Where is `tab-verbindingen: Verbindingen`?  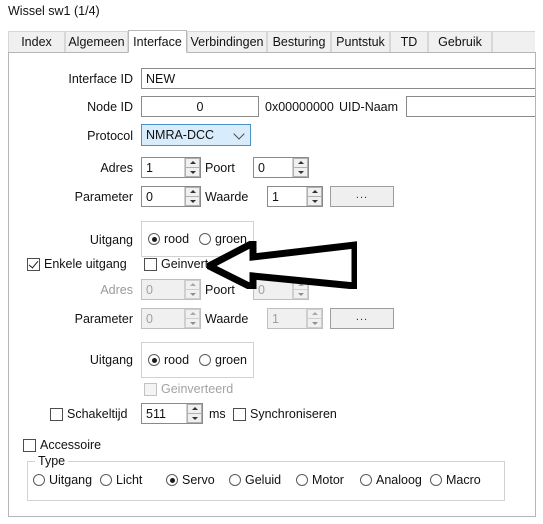
tab-verbindingen: Verbindingen is located at coordinates (227, 41).